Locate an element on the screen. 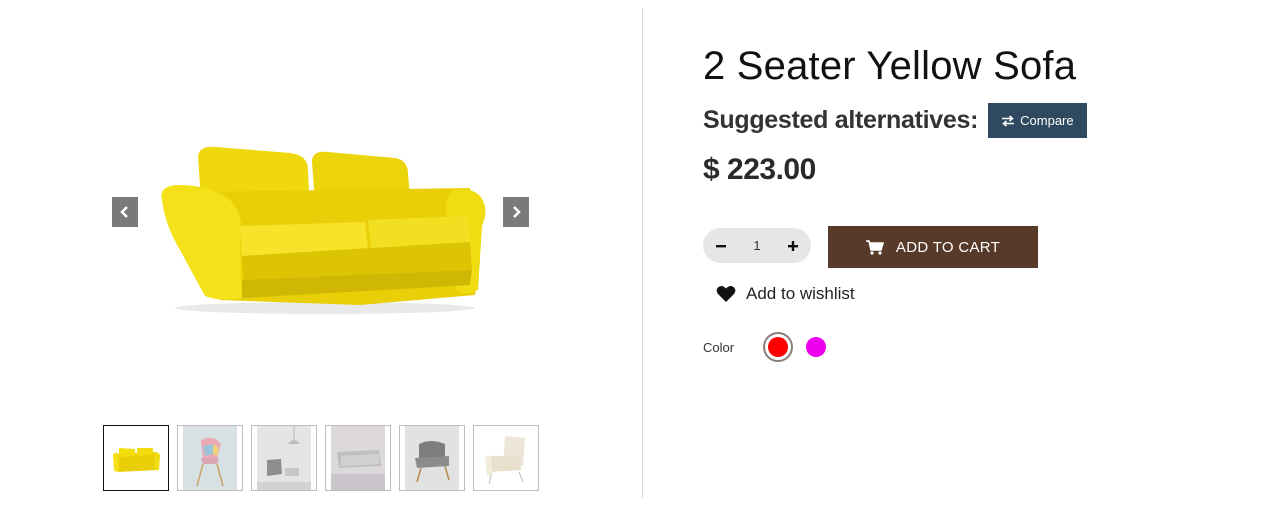 The height and width of the screenshot is (507, 1273). thumbnail-grey-armchair-room is located at coordinates (284, 458).